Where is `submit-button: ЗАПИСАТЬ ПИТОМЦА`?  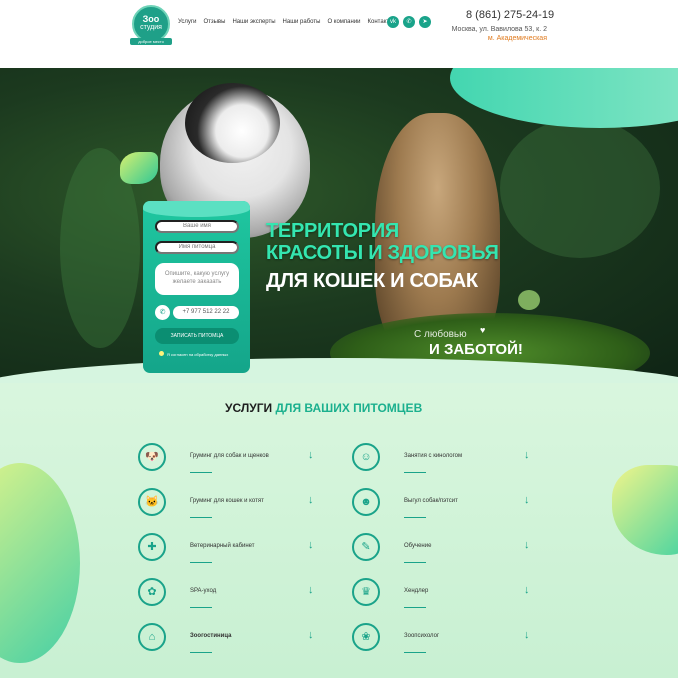
submit-button: ЗАПИСАТЬ ПИТОМЦА is located at coordinates (197, 336).